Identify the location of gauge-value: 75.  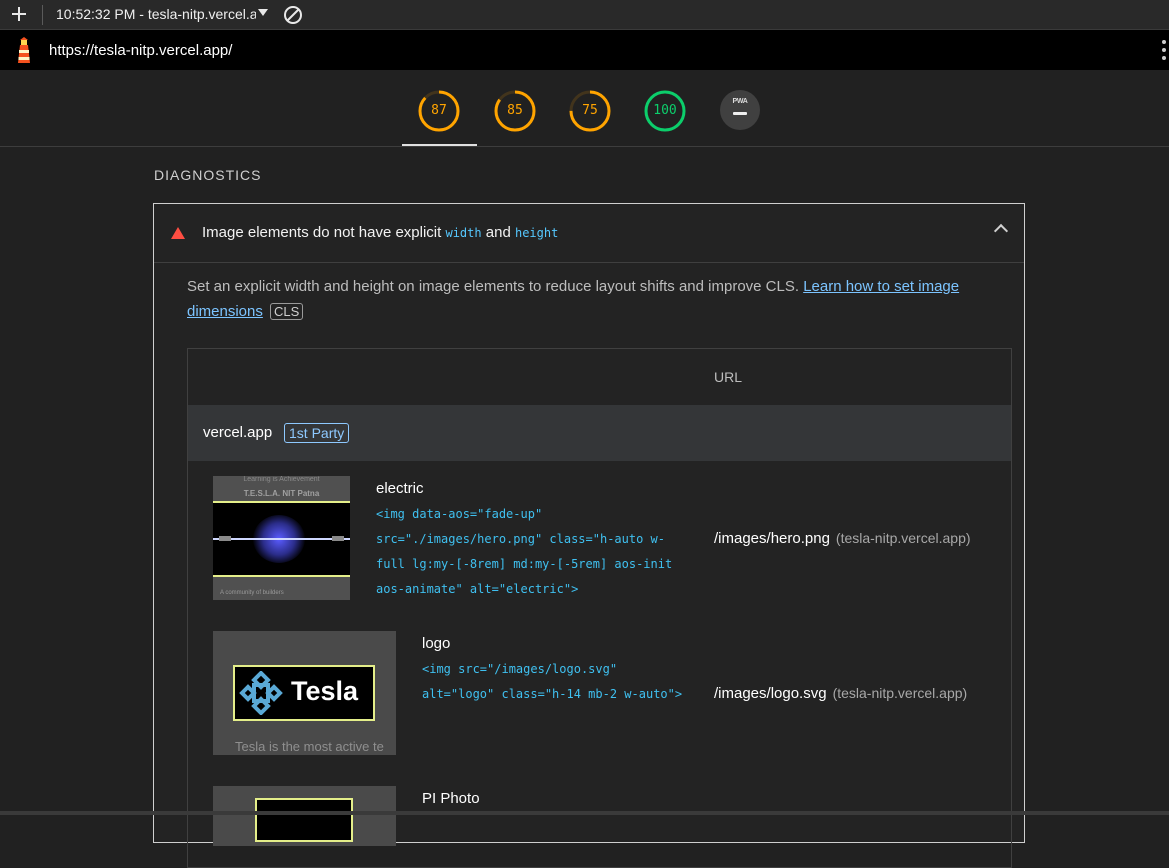
(590, 110).